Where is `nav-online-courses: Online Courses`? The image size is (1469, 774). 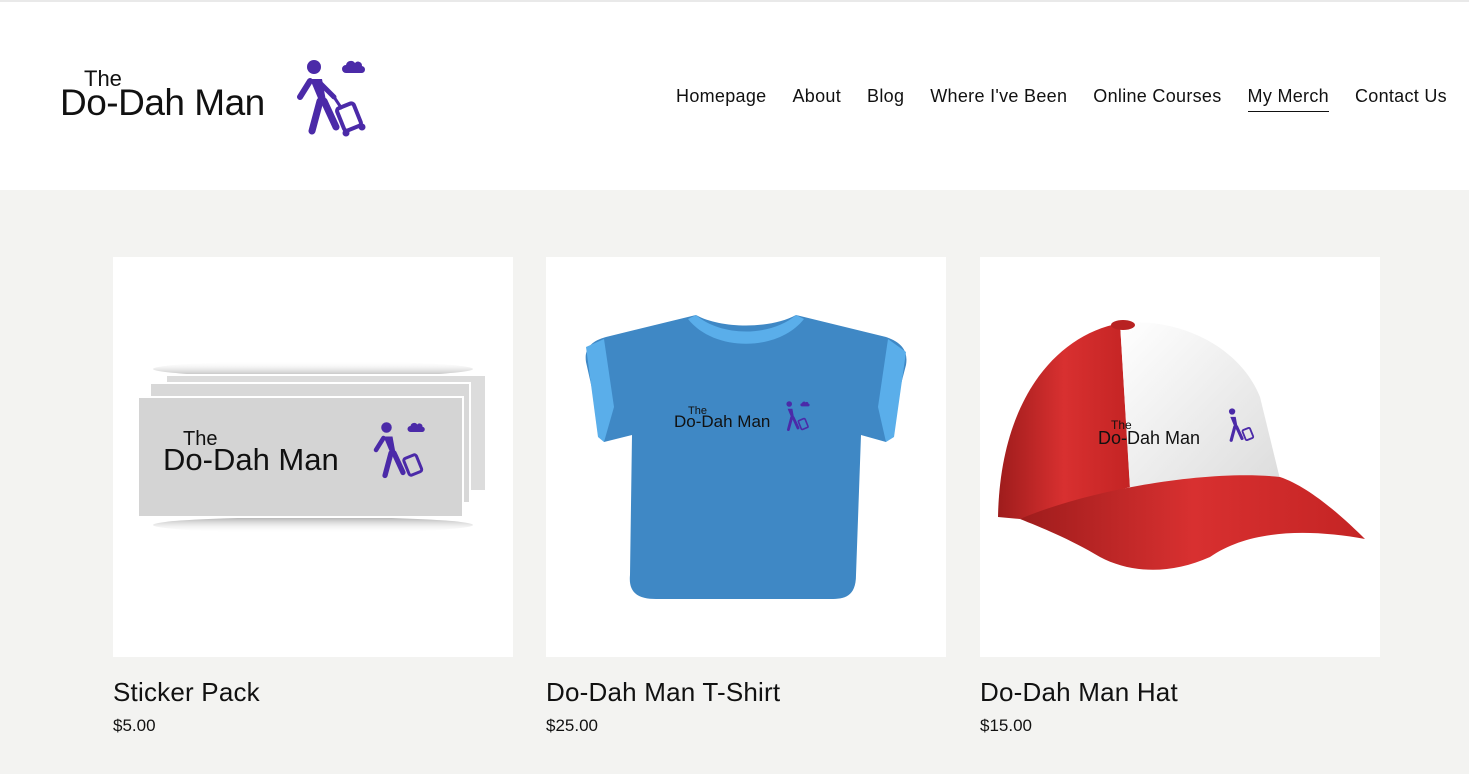
nav-online-courses: Online Courses is located at coordinates (1157, 99).